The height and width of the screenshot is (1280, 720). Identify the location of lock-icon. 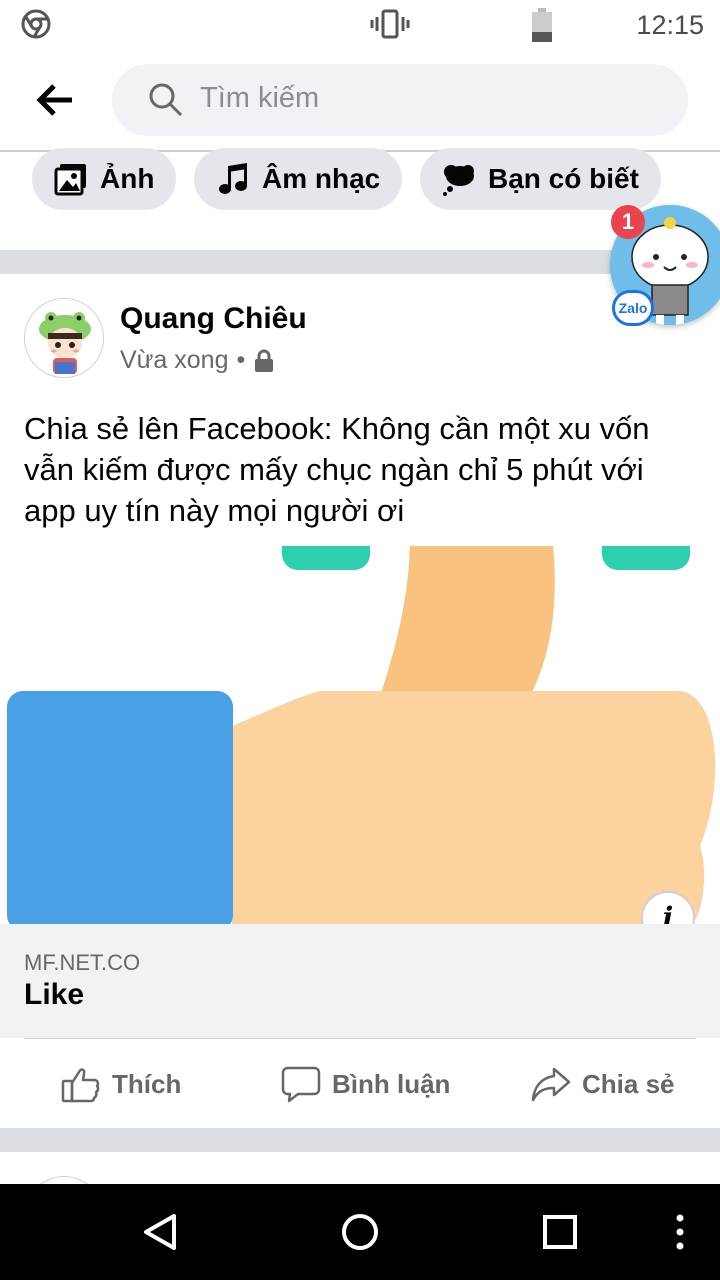
(264, 360).